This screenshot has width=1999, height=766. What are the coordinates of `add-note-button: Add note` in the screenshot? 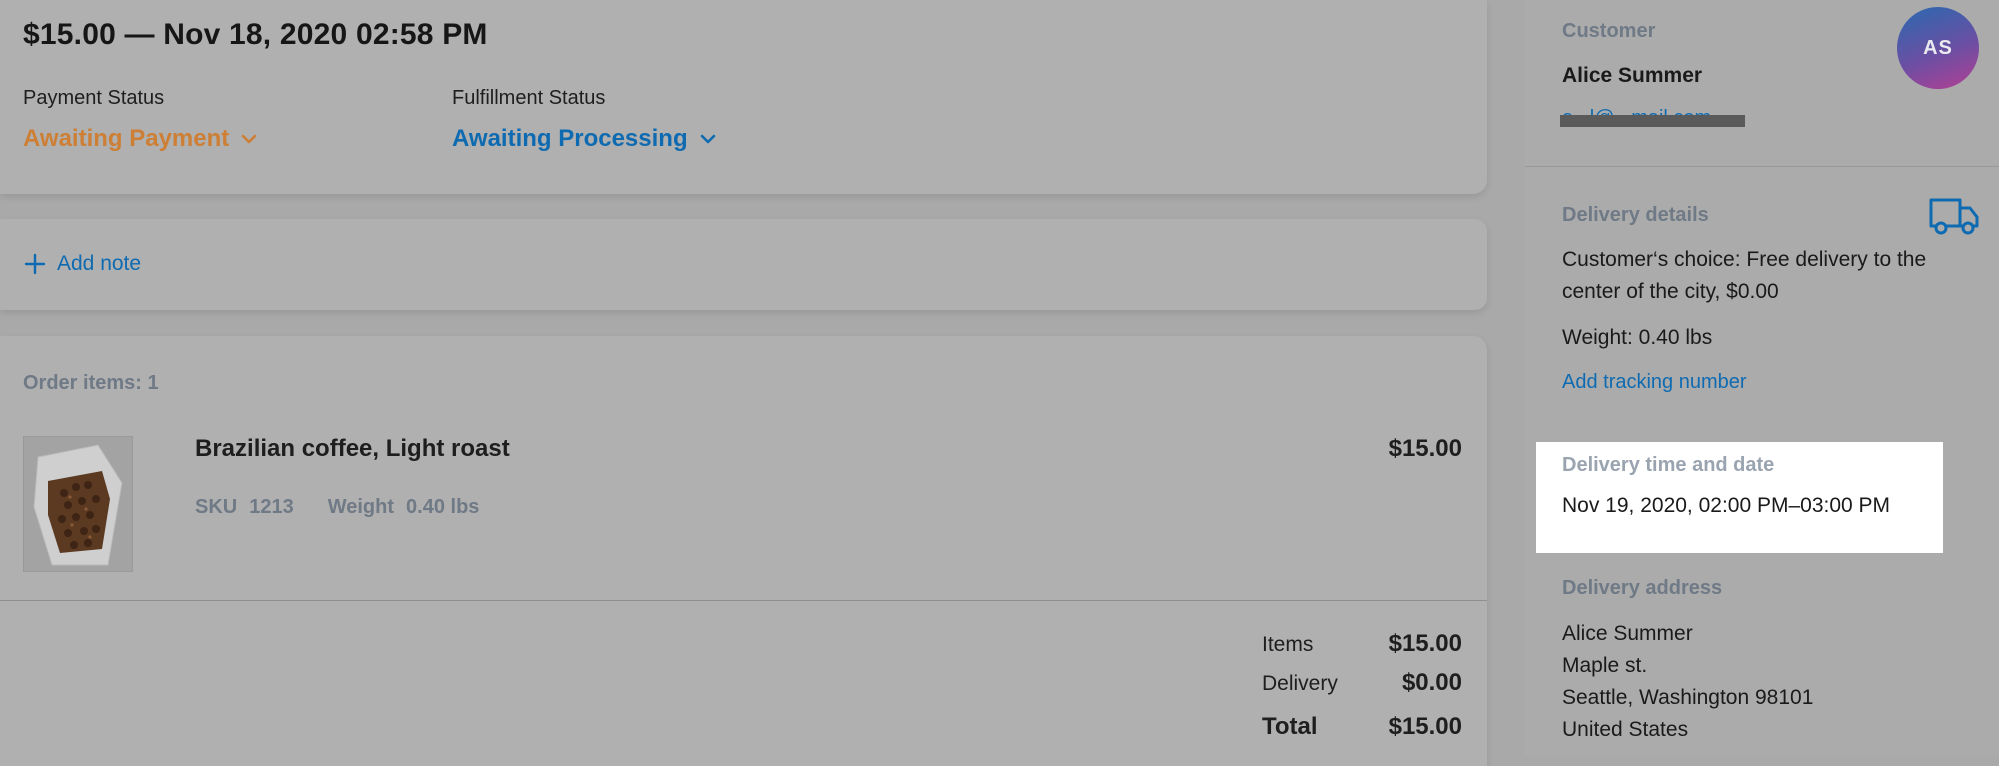 It's located at (82, 264).